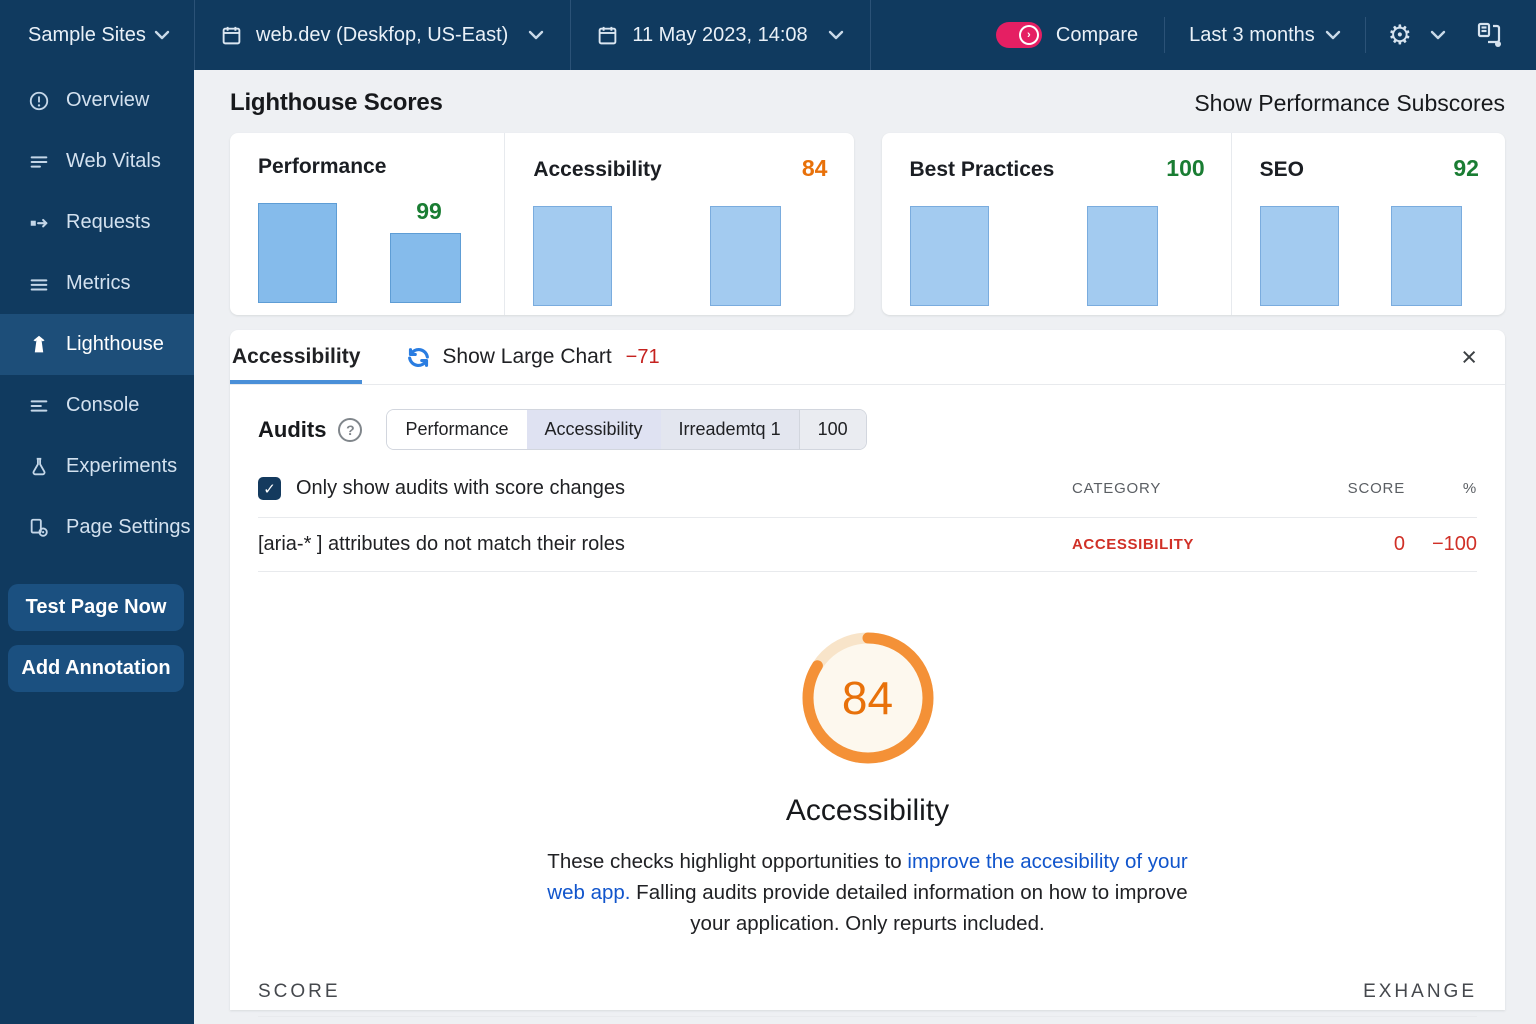 The image size is (1536, 1024). I want to click on category-column-header: CATEGORY, so click(1117, 488).